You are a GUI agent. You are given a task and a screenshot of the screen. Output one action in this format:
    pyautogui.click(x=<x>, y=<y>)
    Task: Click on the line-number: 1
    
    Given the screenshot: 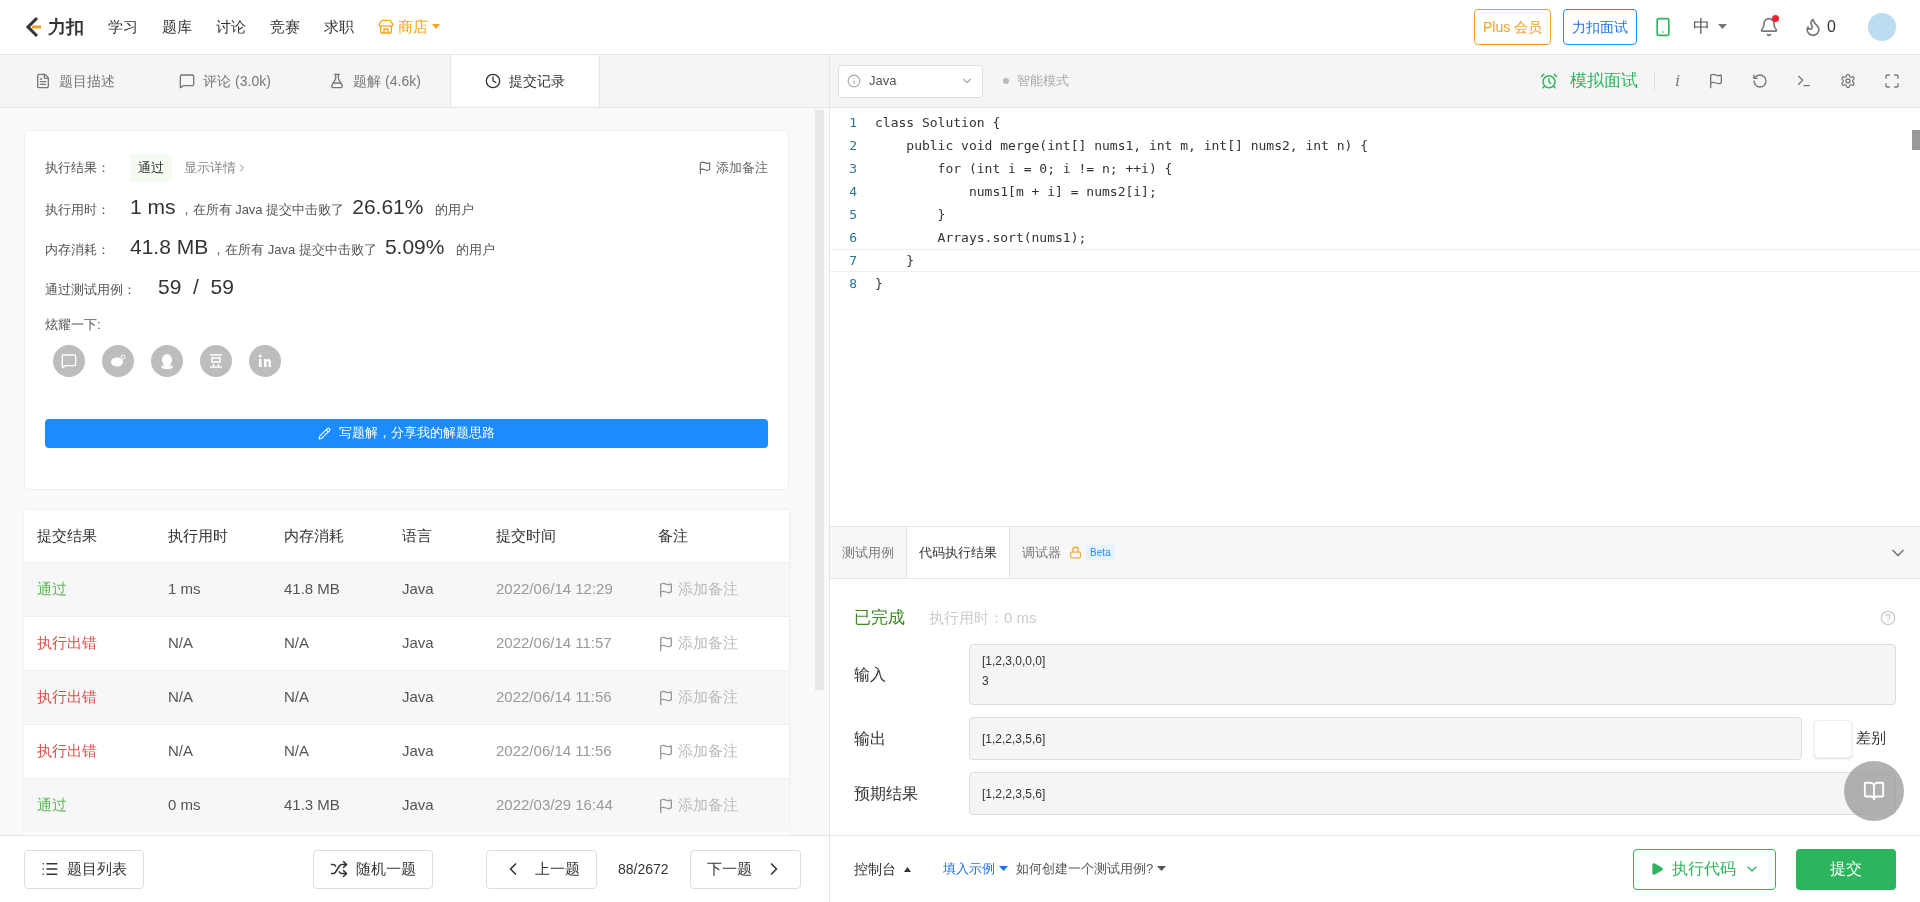 What is the action you would take?
    pyautogui.click(x=853, y=122)
    